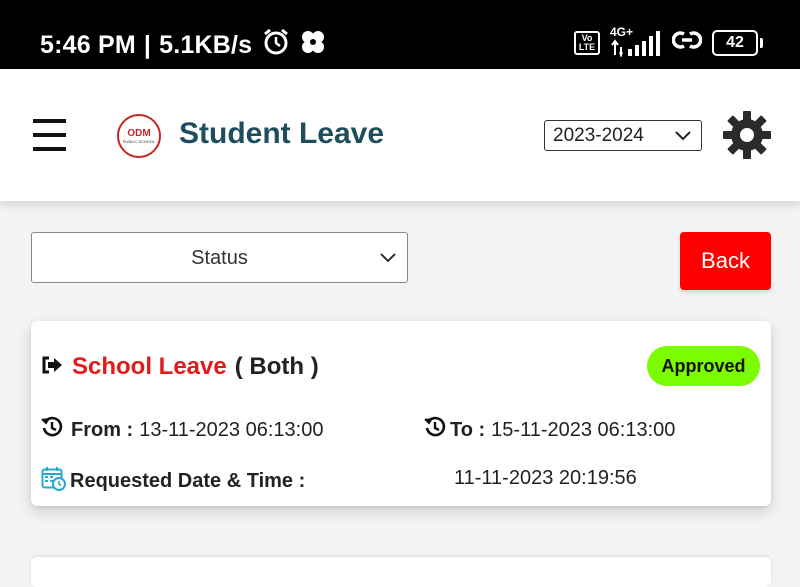  What do you see at coordinates (587, 46) in the screenshot?
I see `volte-bottom: LTE` at bounding box center [587, 46].